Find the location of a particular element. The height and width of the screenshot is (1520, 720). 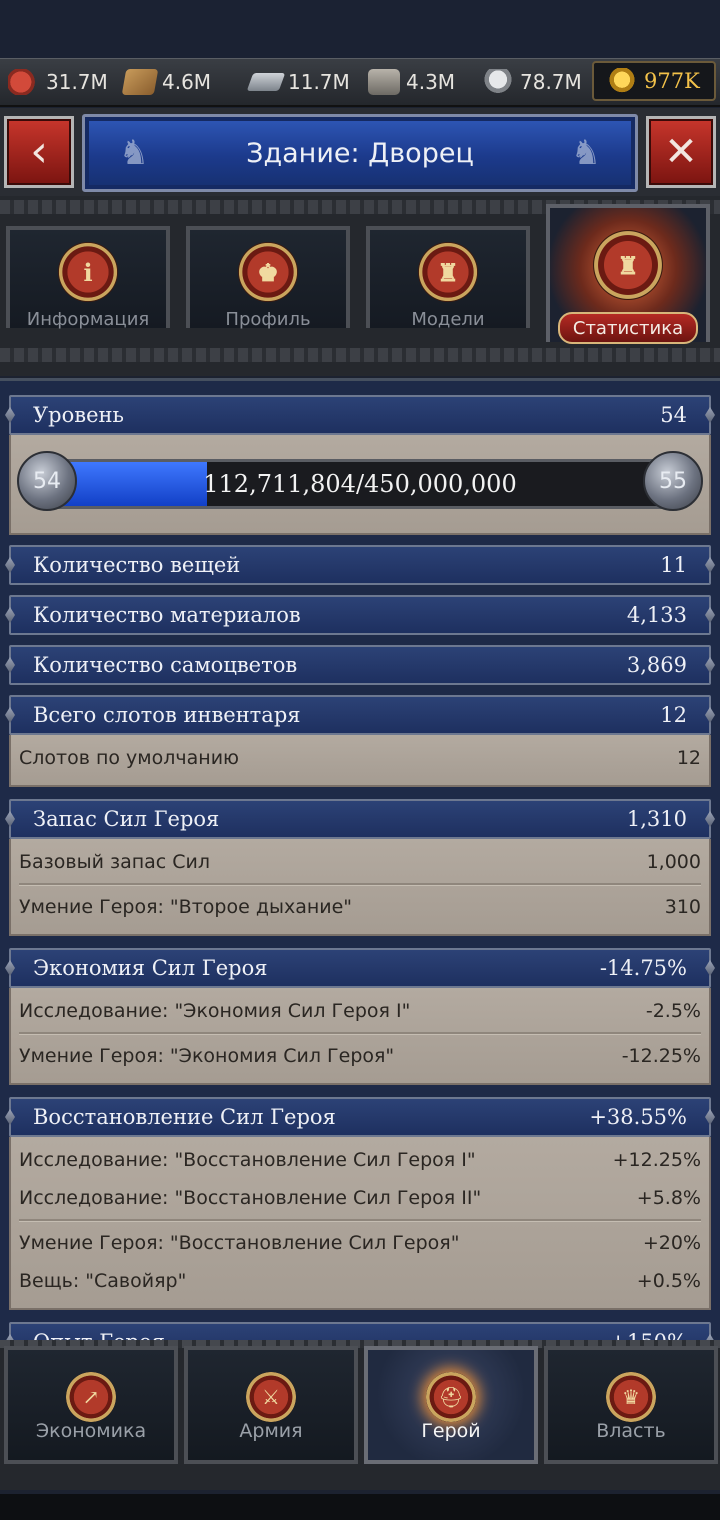

resource-silver: 78.7M is located at coordinates (532, 82).